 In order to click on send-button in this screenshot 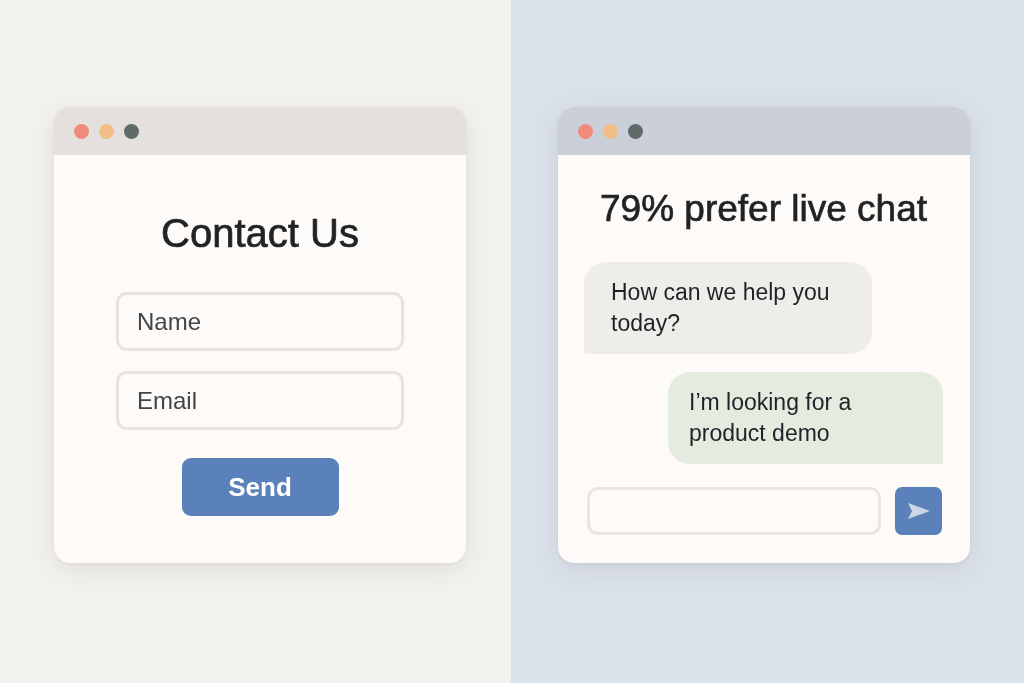, I will do `click(918, 510)`.